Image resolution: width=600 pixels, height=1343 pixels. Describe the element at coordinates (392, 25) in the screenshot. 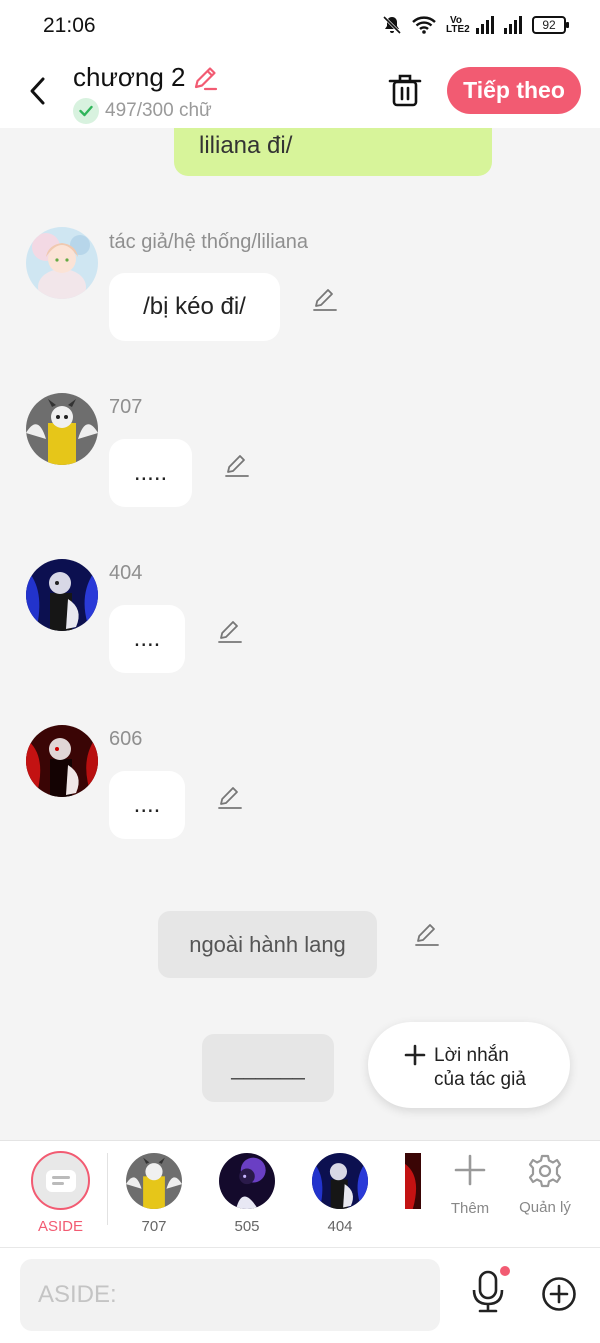

I see `mute-notification-icon` at that location.